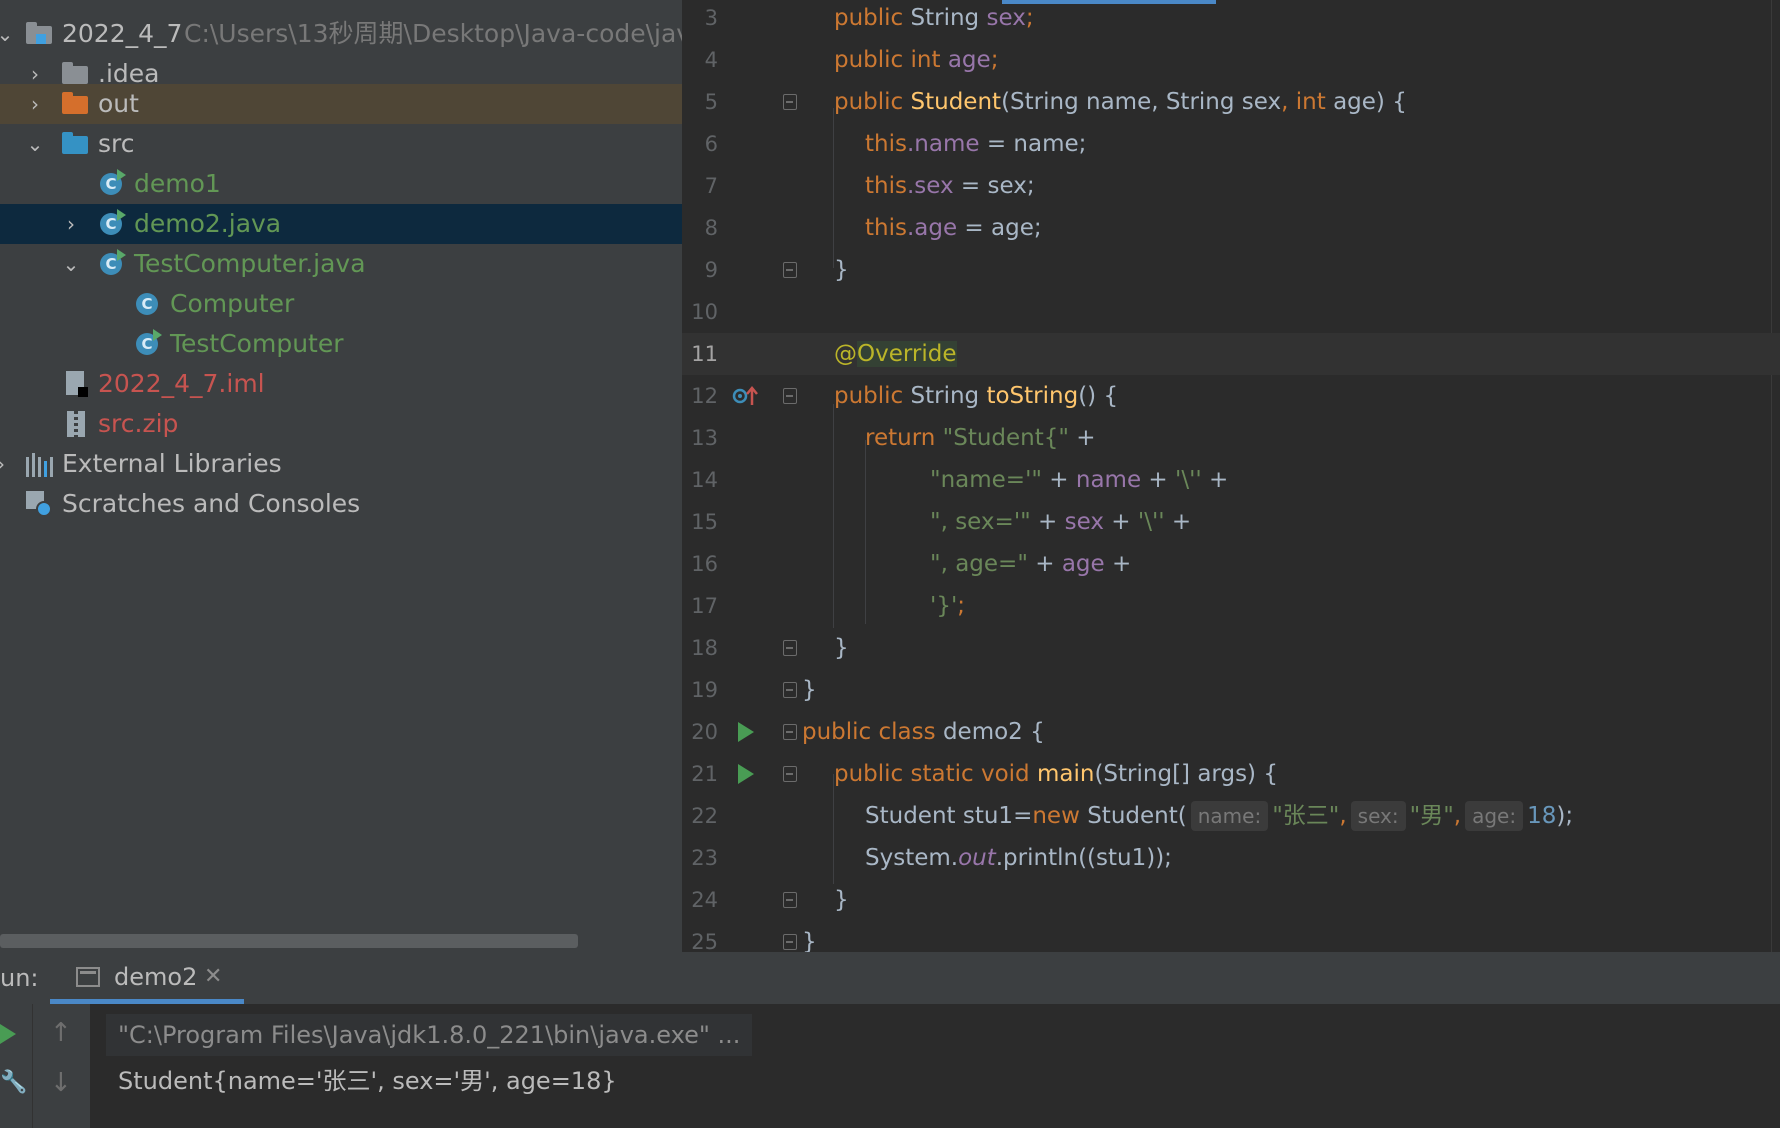 This screenshot has height=1128, width=1780. What do you see at coordinates (704, 480) in the screenshot?
I see `line-number: 14` at bounding box center [704, 480].